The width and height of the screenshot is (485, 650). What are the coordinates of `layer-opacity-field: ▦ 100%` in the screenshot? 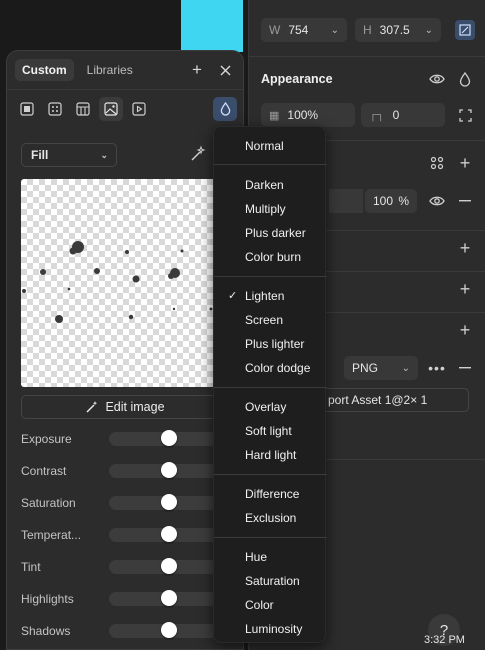 It's located at (308, 115).